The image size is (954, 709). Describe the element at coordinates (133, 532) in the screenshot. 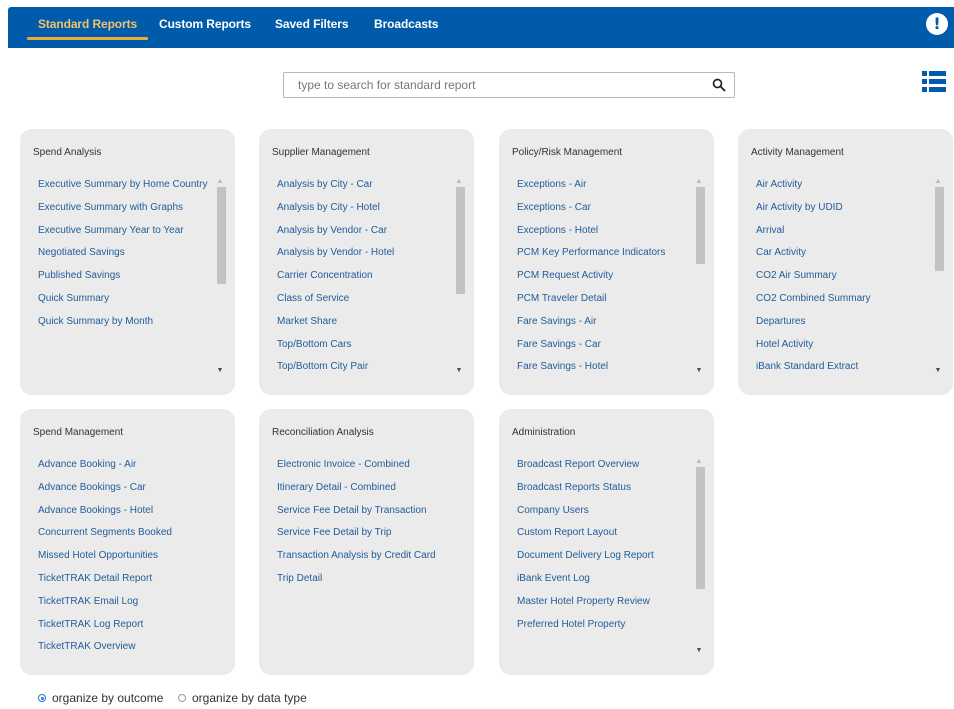

I see `report-link: Concurrent Segments Booked` at that location.